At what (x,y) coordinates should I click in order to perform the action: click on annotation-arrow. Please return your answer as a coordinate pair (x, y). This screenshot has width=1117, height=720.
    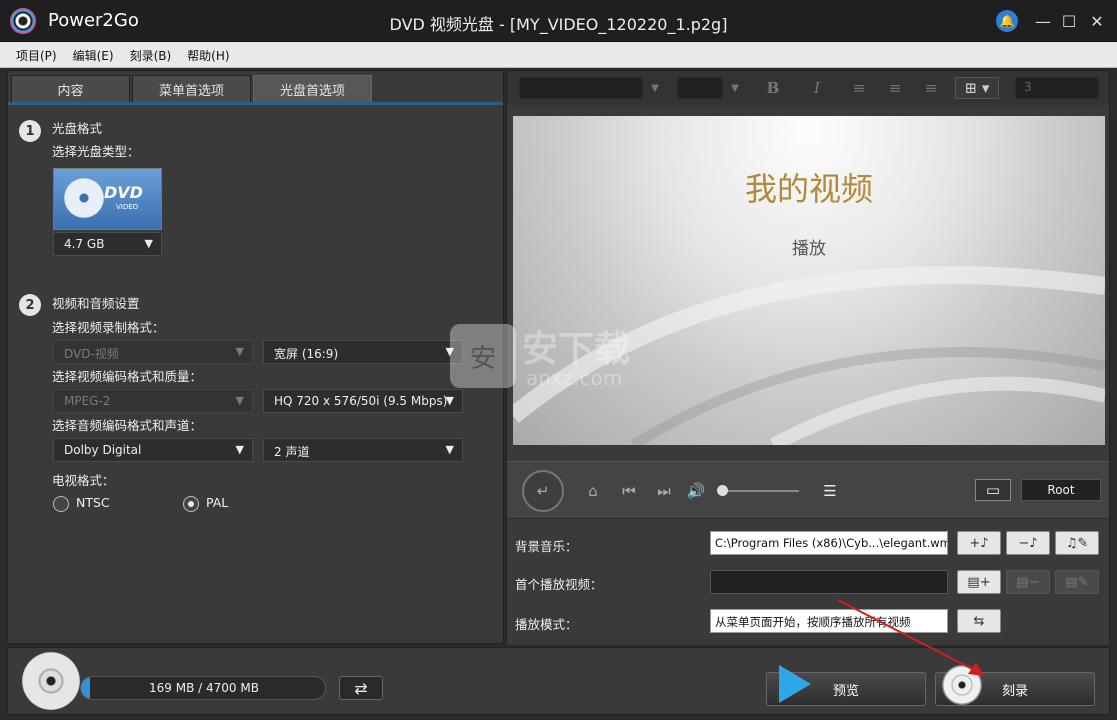
    Looking at the image, I should click on (910, 637).